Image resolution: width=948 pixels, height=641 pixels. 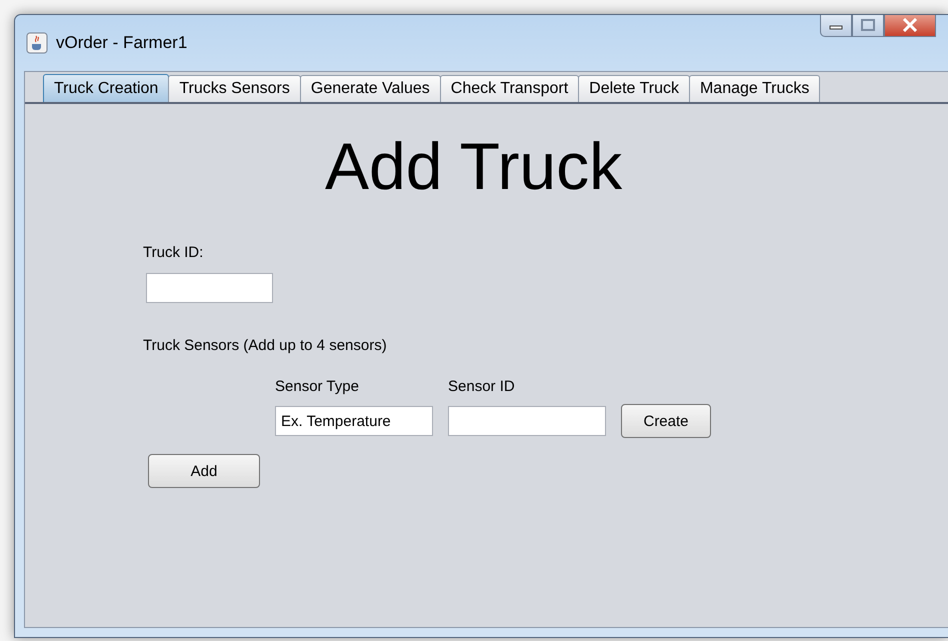 I want to click on close-icon, so click(x=910, y=25).